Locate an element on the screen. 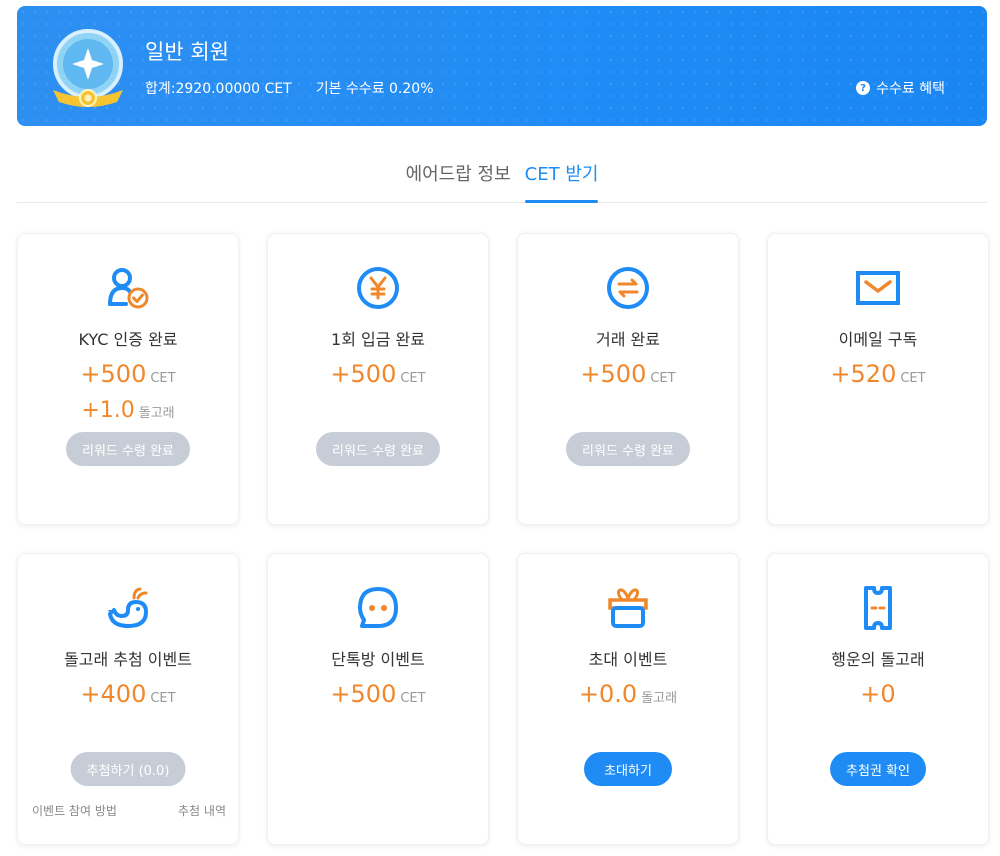 The image size is (1000, 856). task-card-group-chat: 단톡방 이벤트 +500 CET is located at coordinates (378, 699).